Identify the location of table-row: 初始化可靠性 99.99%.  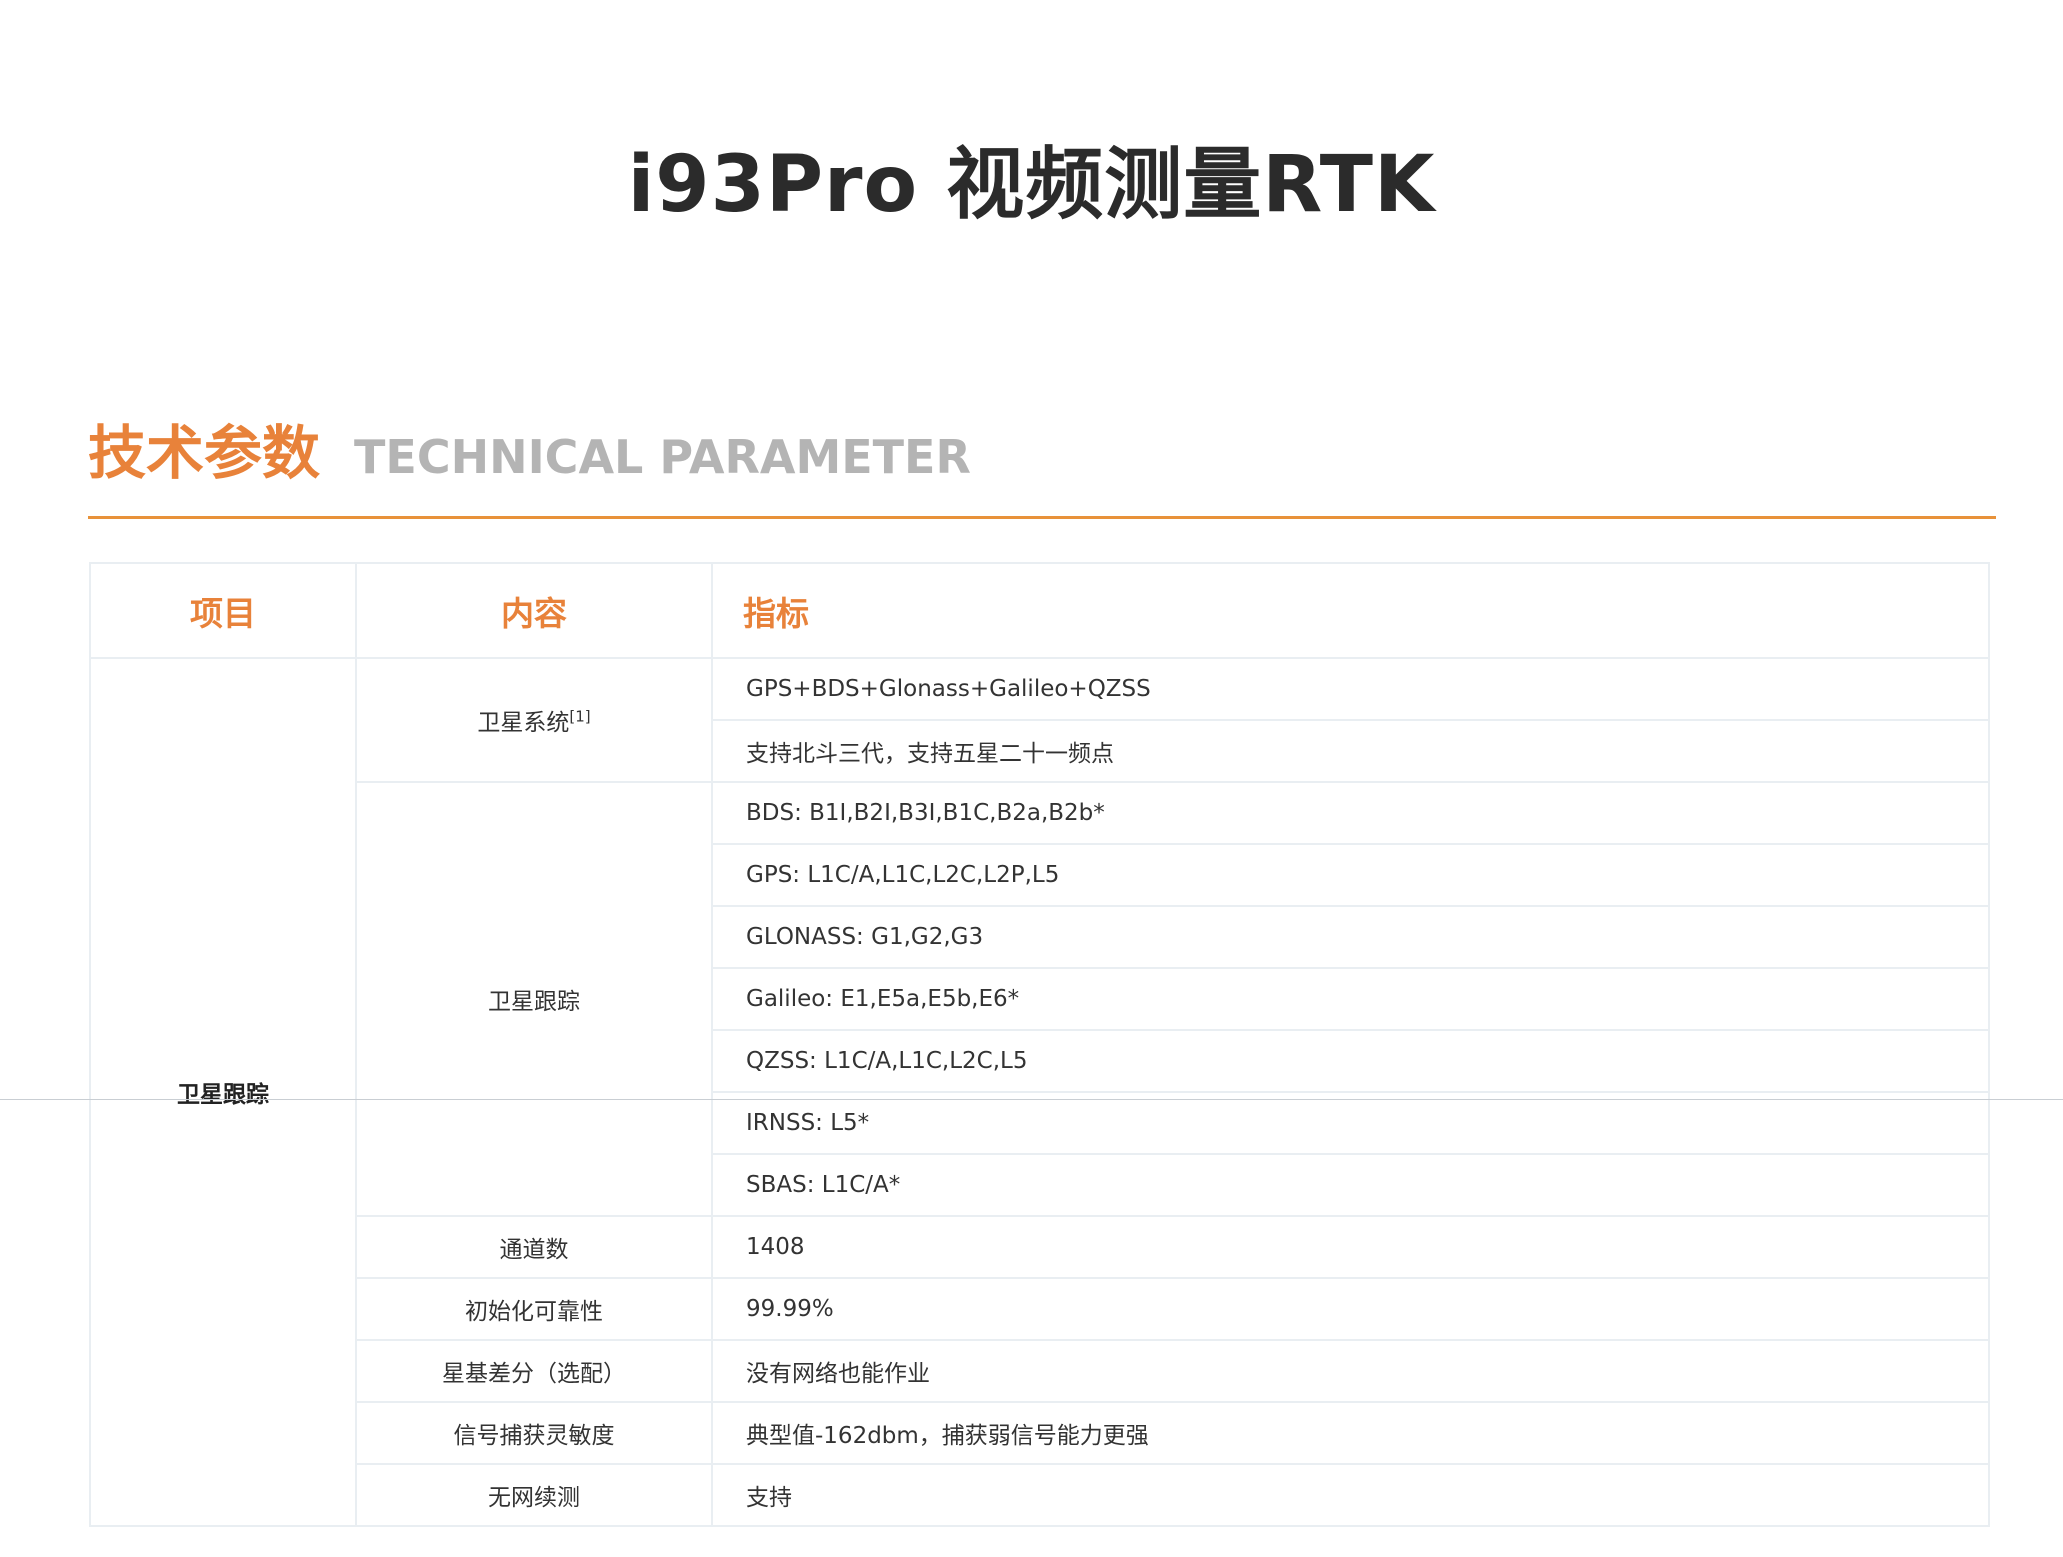
(1040, 1309).